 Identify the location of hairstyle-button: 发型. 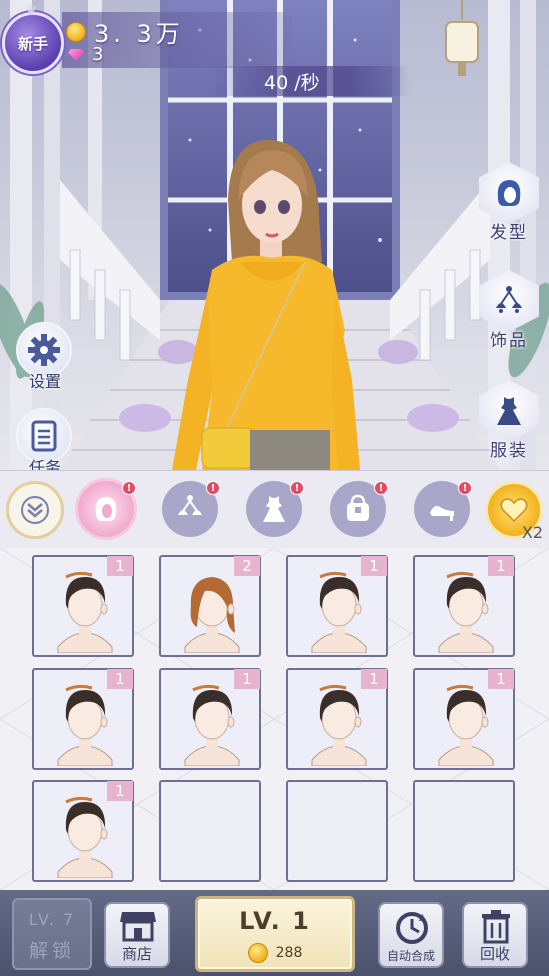
(509, 207).